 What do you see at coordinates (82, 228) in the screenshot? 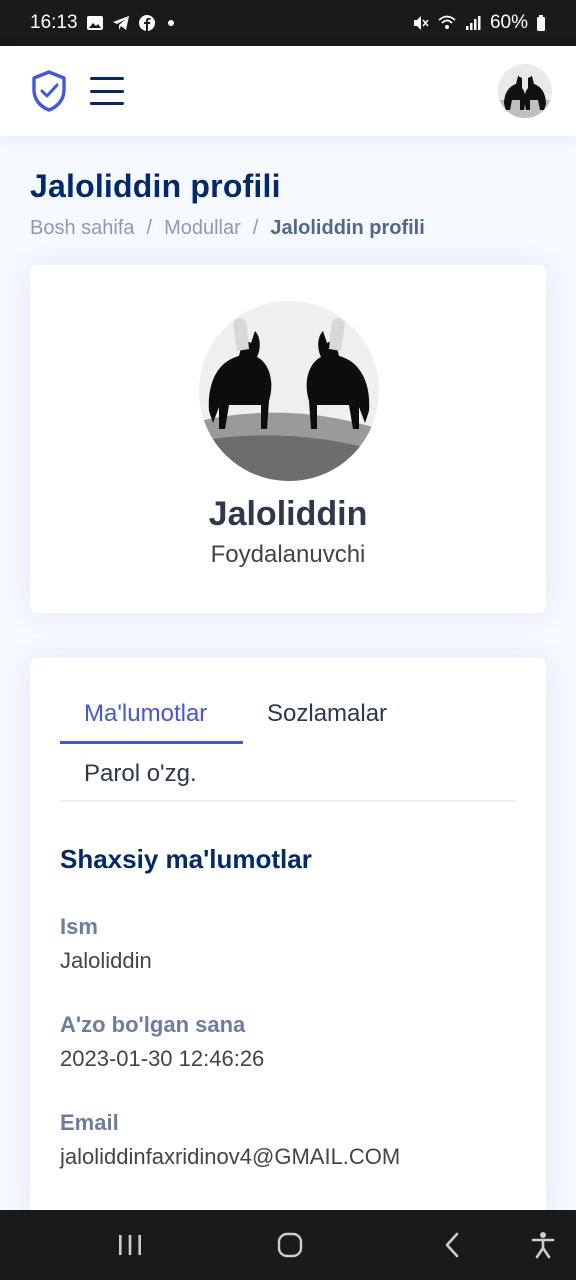
I see `breadcrumb-home: Bosh sahifa` at bounding box center [82, 228].